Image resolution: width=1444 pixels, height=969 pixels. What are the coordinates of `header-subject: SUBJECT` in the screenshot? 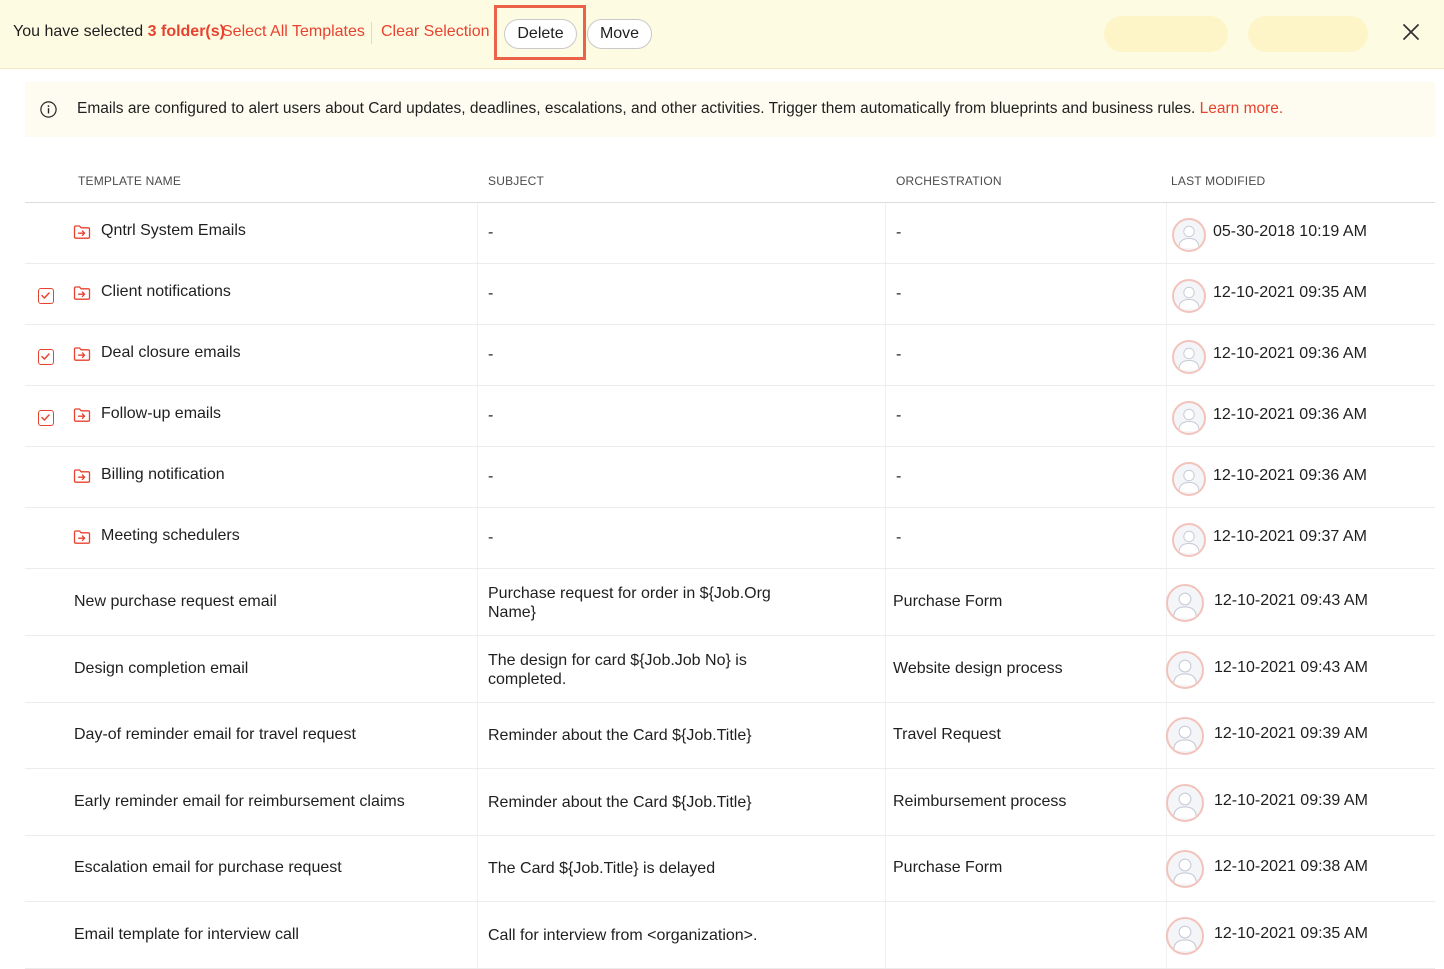 It's located at (516, 181).